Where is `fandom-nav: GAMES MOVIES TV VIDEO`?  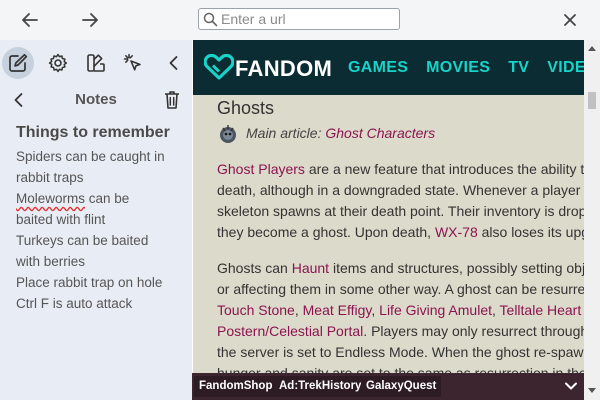
fandom-nav: GAMES MOVIES TV VIDEO is located at coordinates (466, 68).